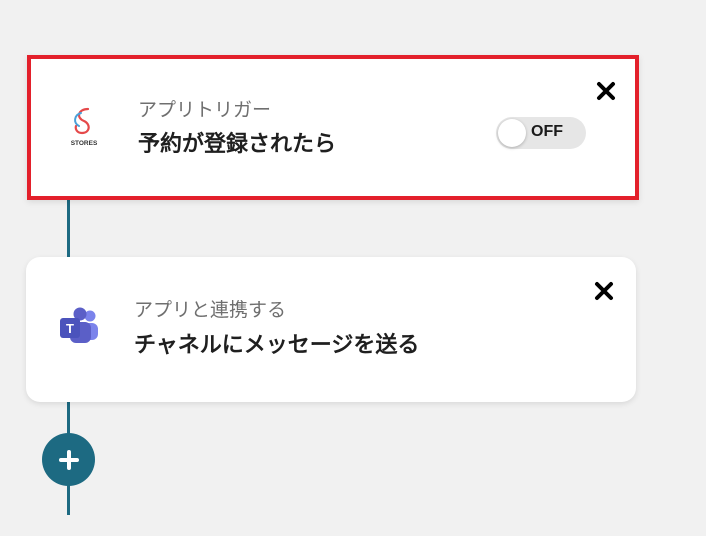  Describe the element at coordinates (70, 328) in the screenshot. I see `teams-logo-letter: T` at that location.